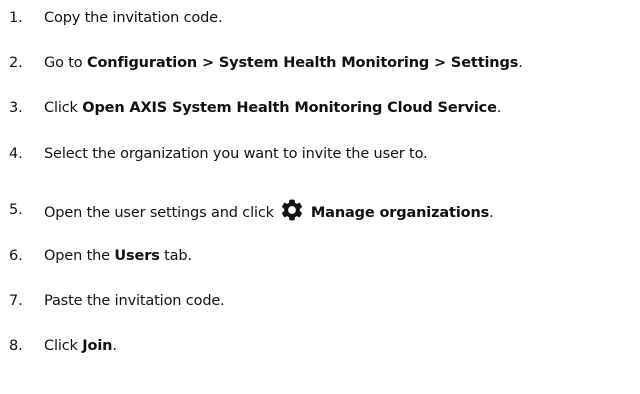  What do you see at coordinates (320, 18) in the screenshot?
I see `step-1: 1. Copy the invitation code.` at bounding box center [320, 18].